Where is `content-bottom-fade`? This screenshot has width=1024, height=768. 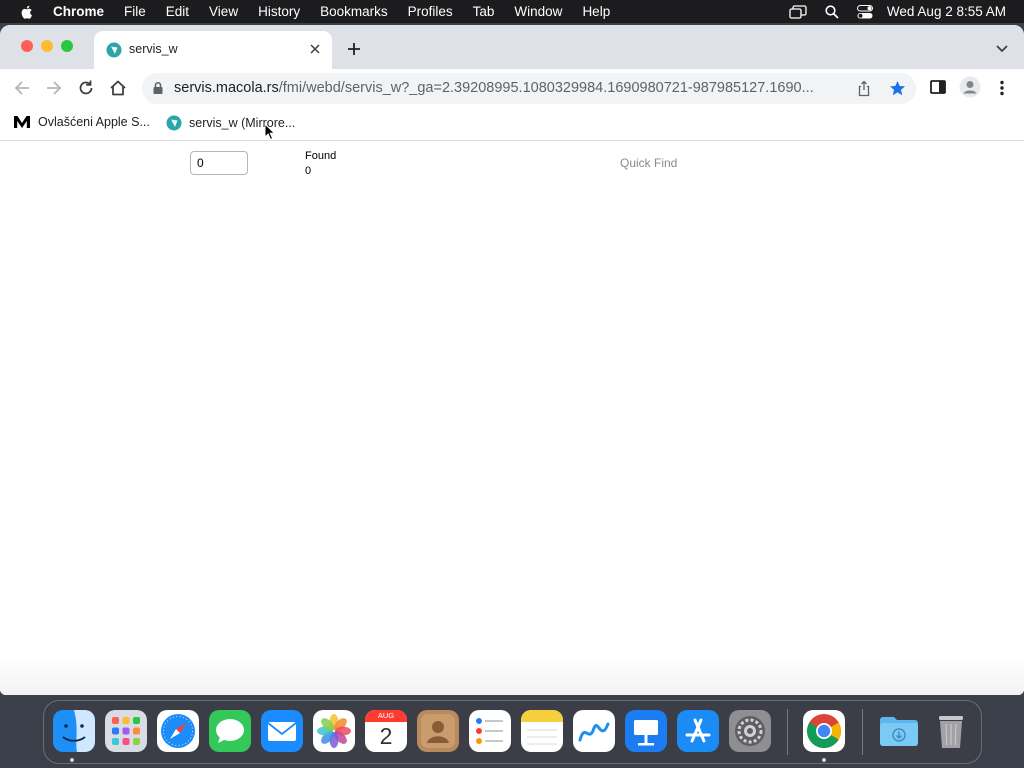
content-bottom-fade is located at coordinates (512, 675).